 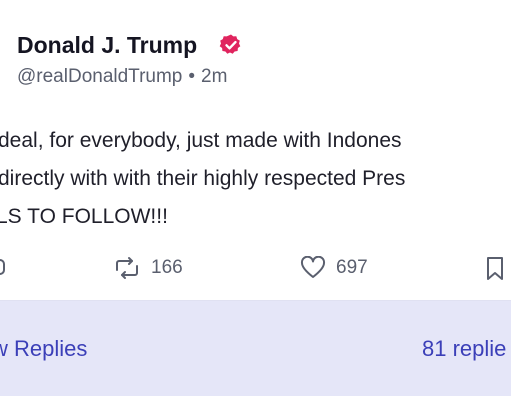 I want to click on bookmark-button, so click(x=495, y=269).